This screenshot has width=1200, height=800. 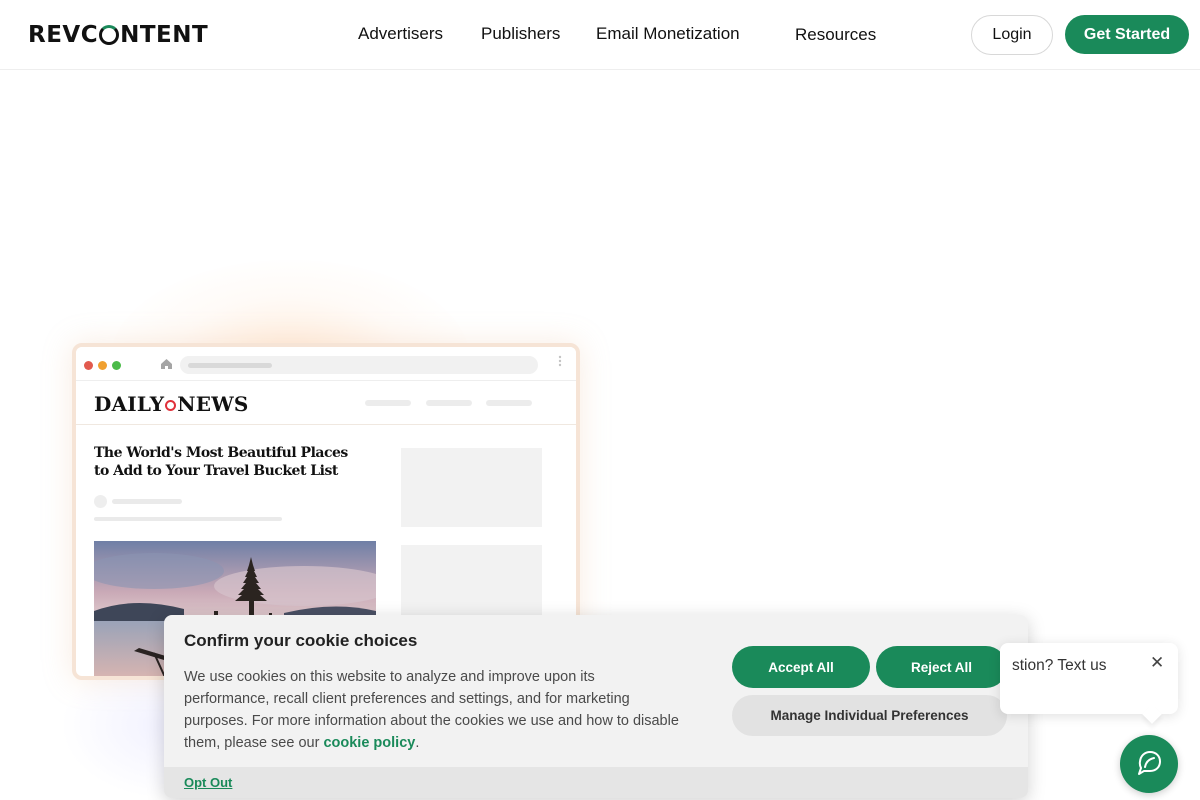 What do you see at coordinates (1157, 662) in the screenshot?
I see `close-icon: ✕` at bounding box center [1157, 662].